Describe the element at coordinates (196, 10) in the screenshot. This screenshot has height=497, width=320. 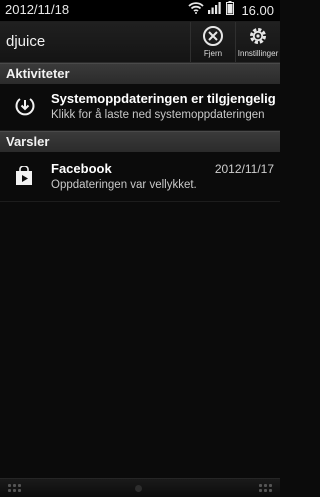
I see `wifi-icon` at that location.